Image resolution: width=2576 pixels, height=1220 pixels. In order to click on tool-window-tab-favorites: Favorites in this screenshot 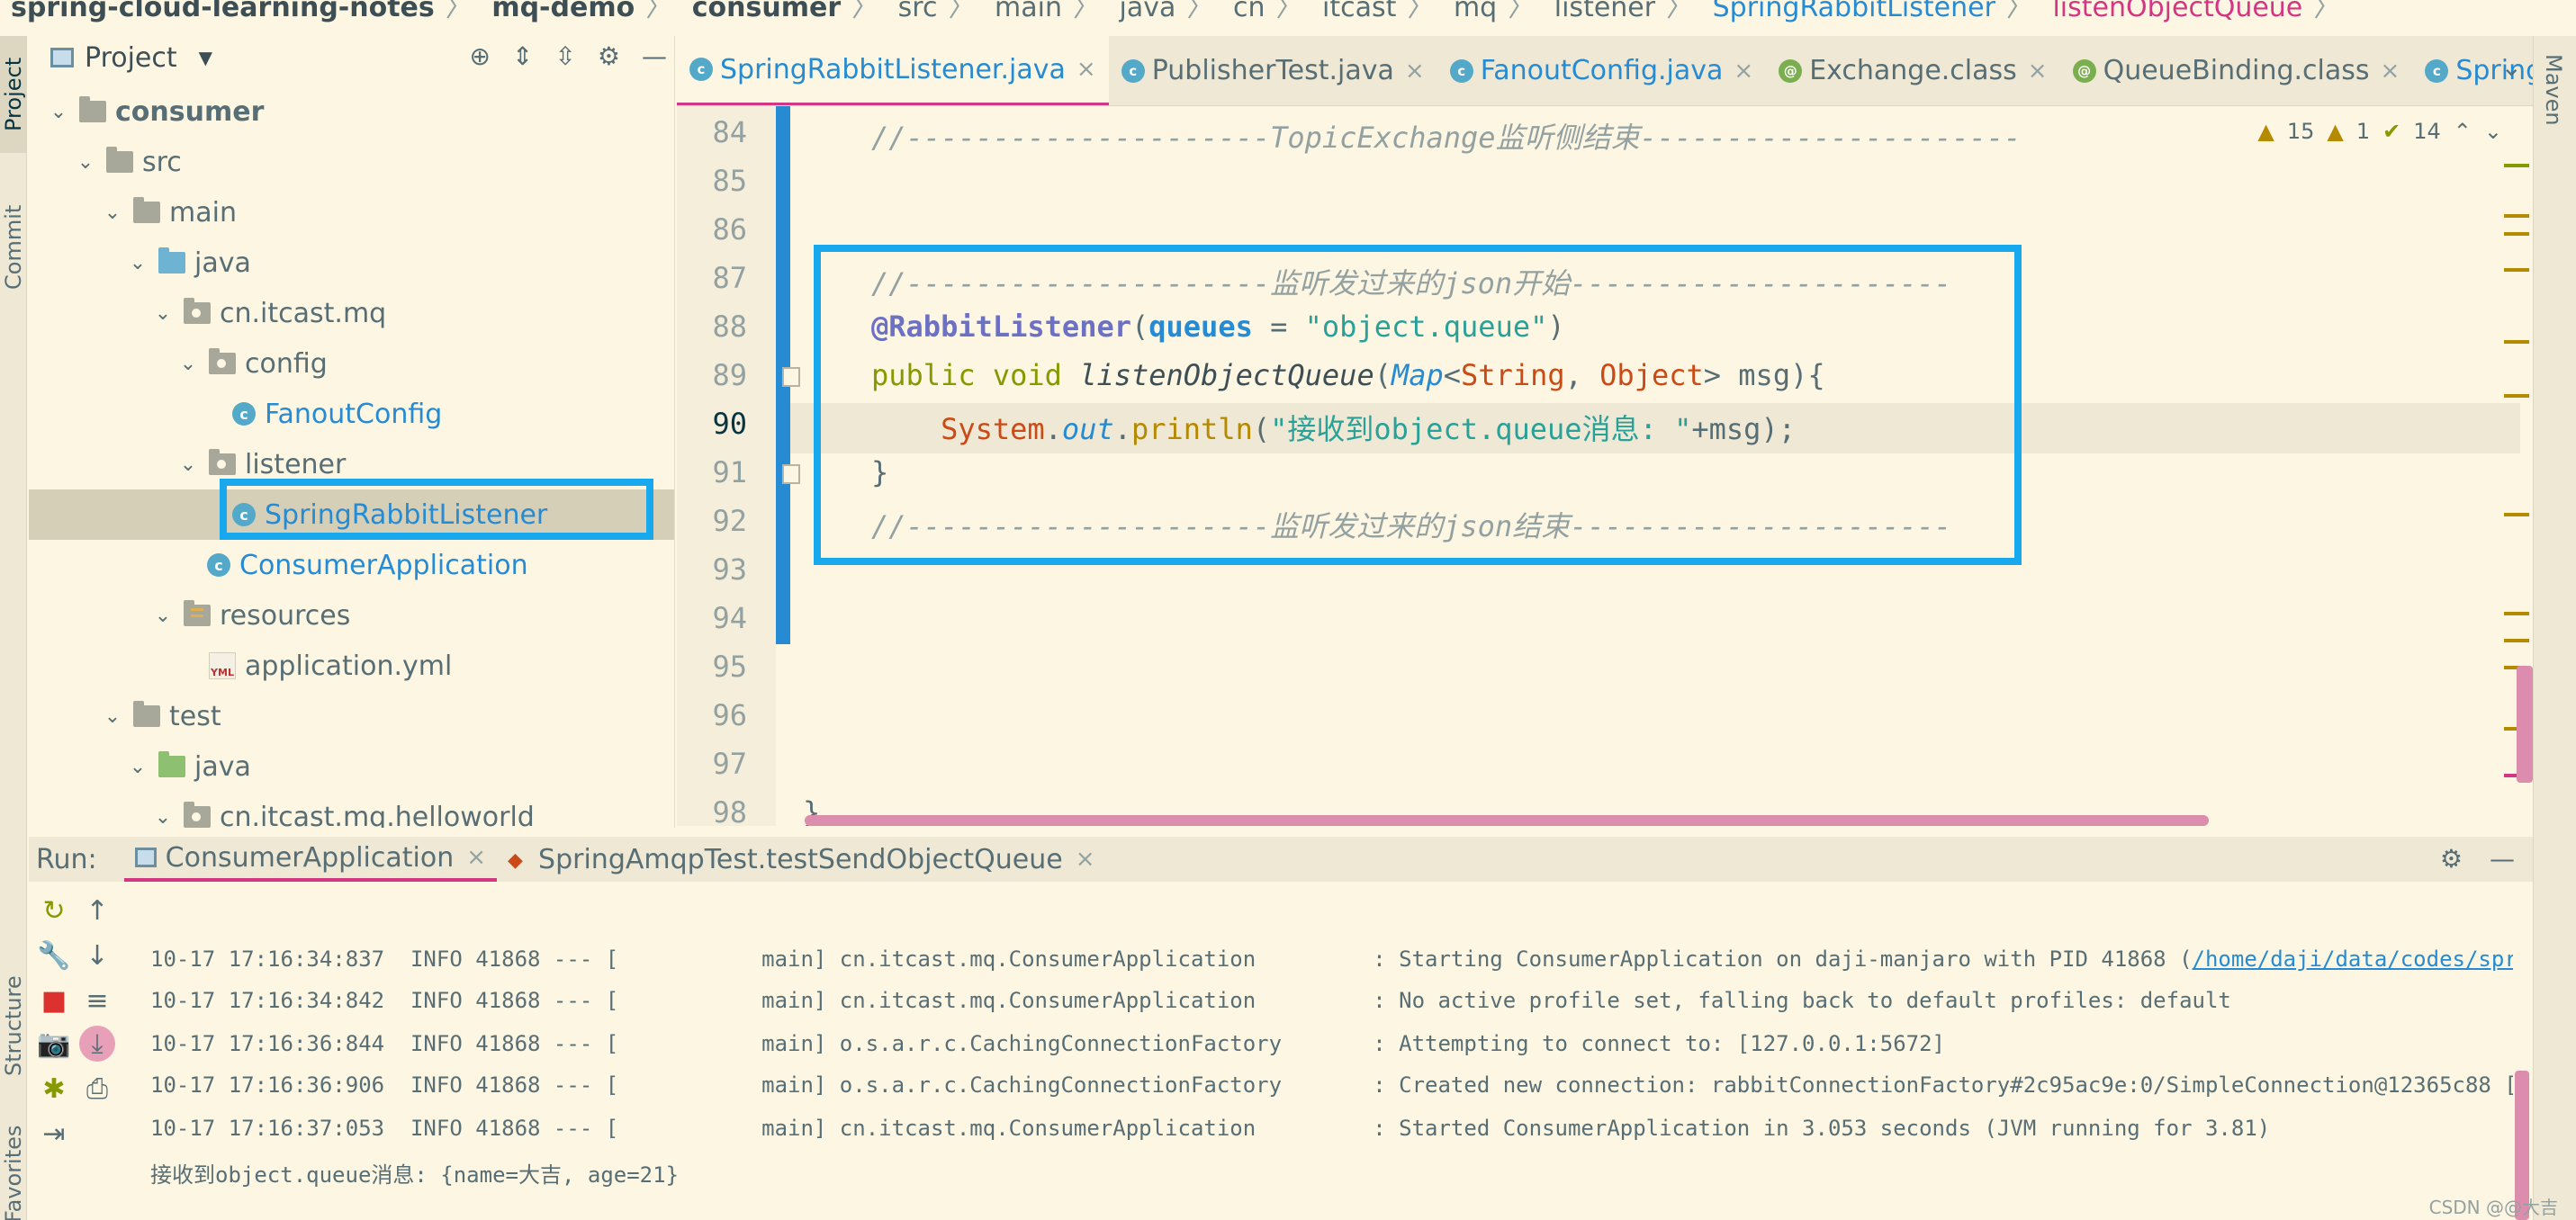, I will do `click(13, 1163)`.